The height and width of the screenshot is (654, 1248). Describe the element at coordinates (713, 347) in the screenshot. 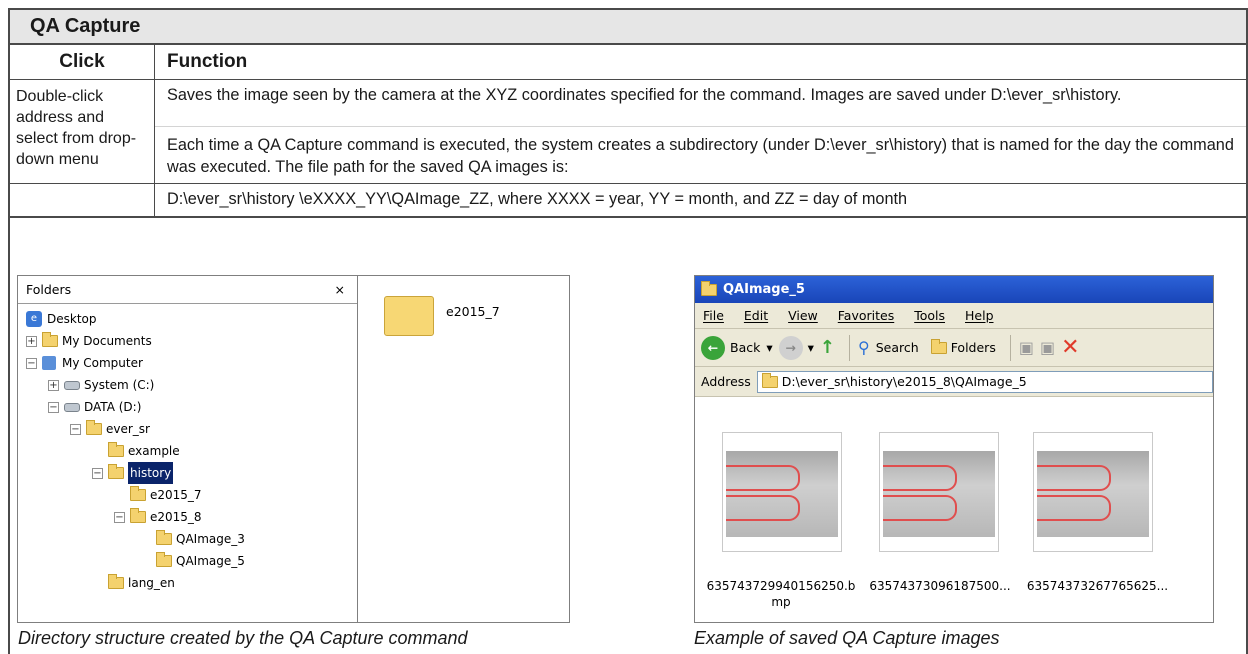

I see `back-arrow-icon: ←` at that location.